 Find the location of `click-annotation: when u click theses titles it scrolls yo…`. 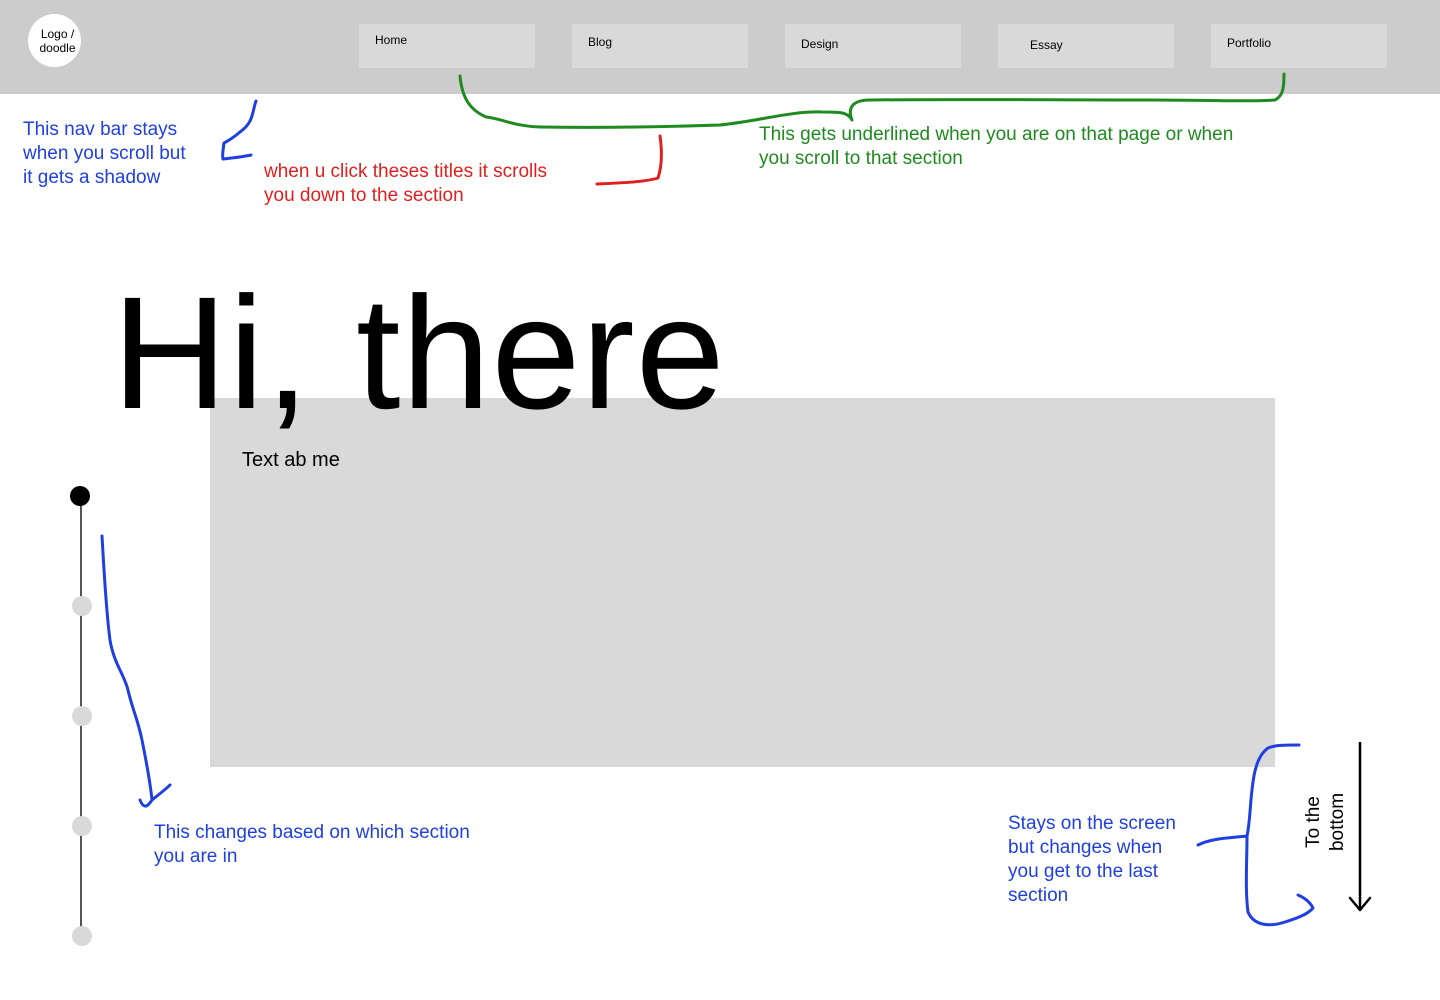

click-annotation: when u click theses titles it scrolls yo… is located at coordinates (405, 183).